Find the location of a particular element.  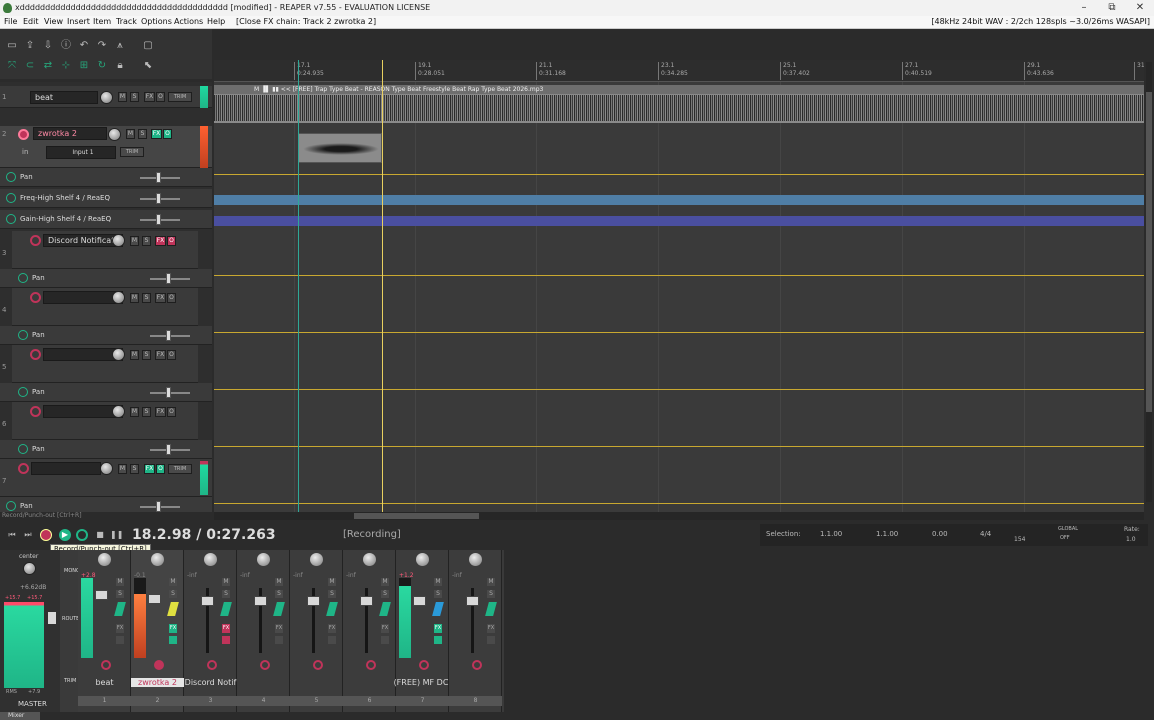

menu-view: View is located at coordinates (53, 21).